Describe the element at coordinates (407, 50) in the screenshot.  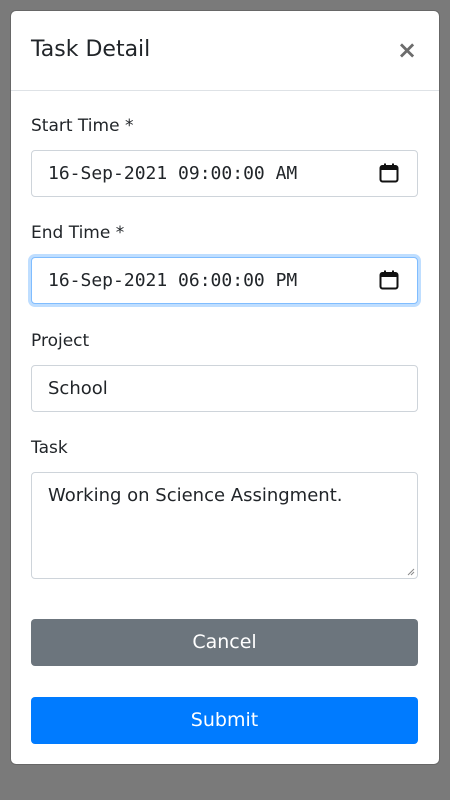
I see `close-icon: ×` at that location.